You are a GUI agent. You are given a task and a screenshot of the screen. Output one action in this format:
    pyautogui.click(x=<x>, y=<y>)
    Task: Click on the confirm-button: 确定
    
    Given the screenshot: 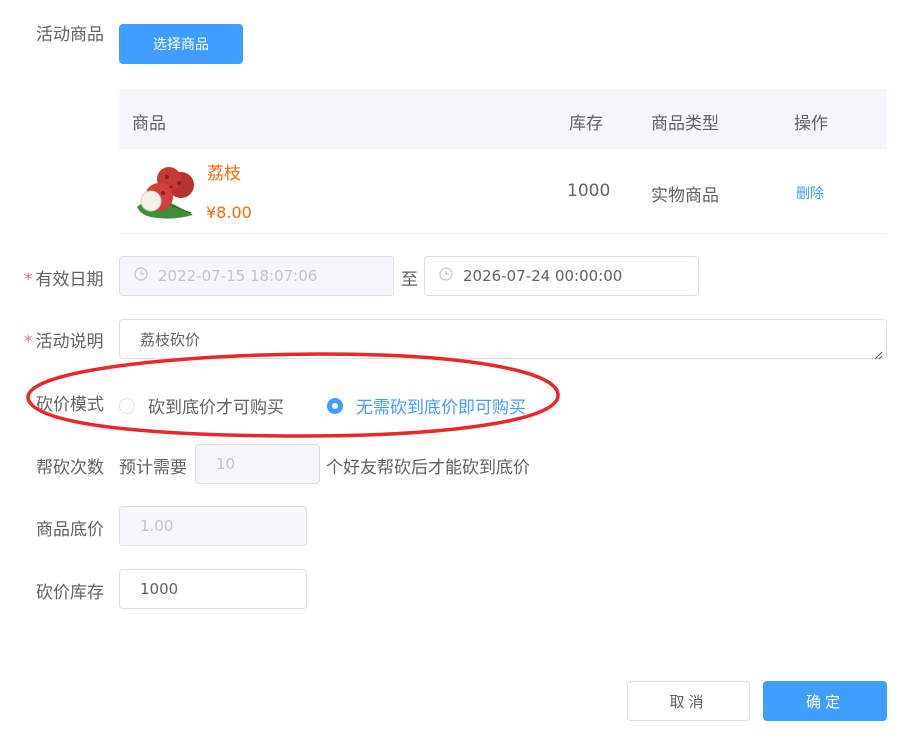 What is the action you would take?
    pyautogui.click(x=825, y=701)
    